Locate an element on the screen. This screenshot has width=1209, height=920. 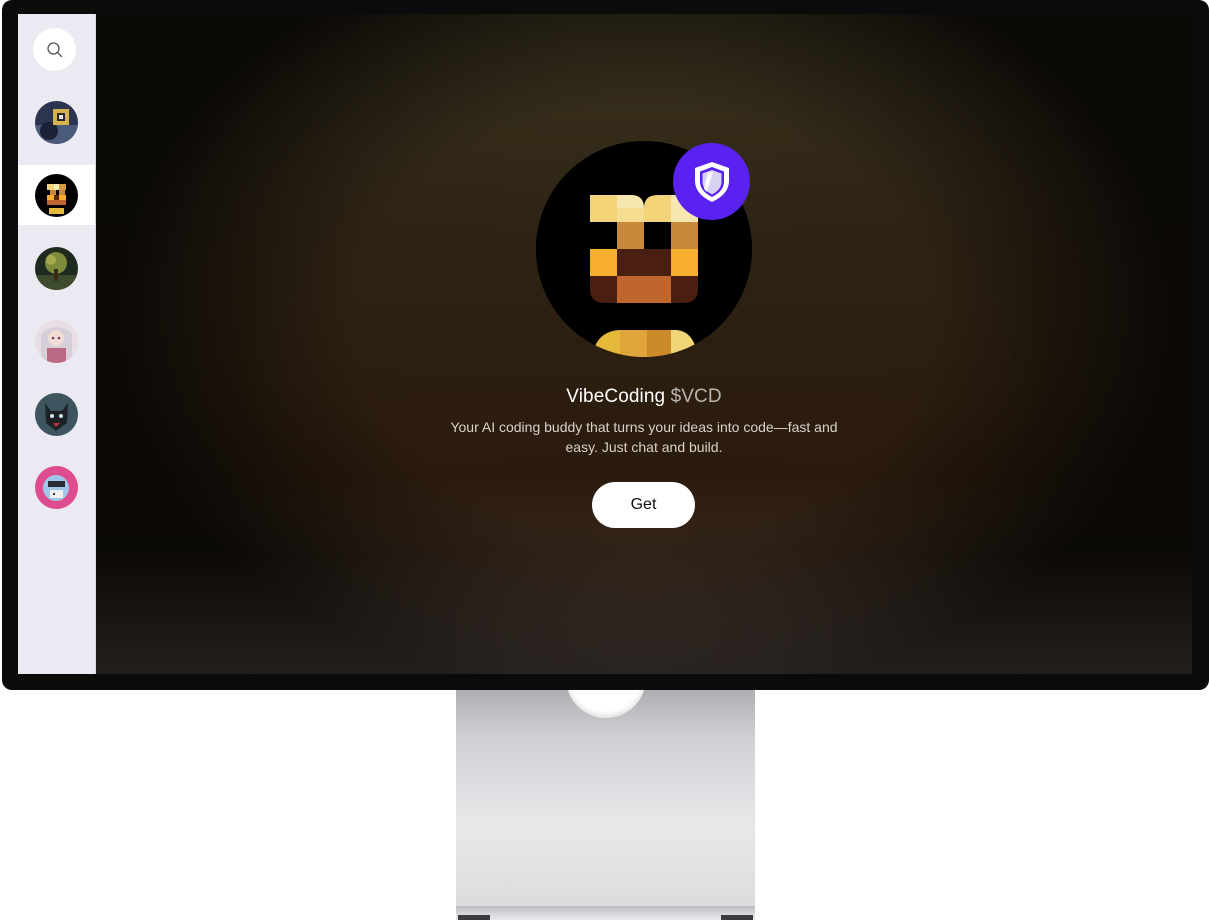
shield-icon is located at coordinates (711, 181).